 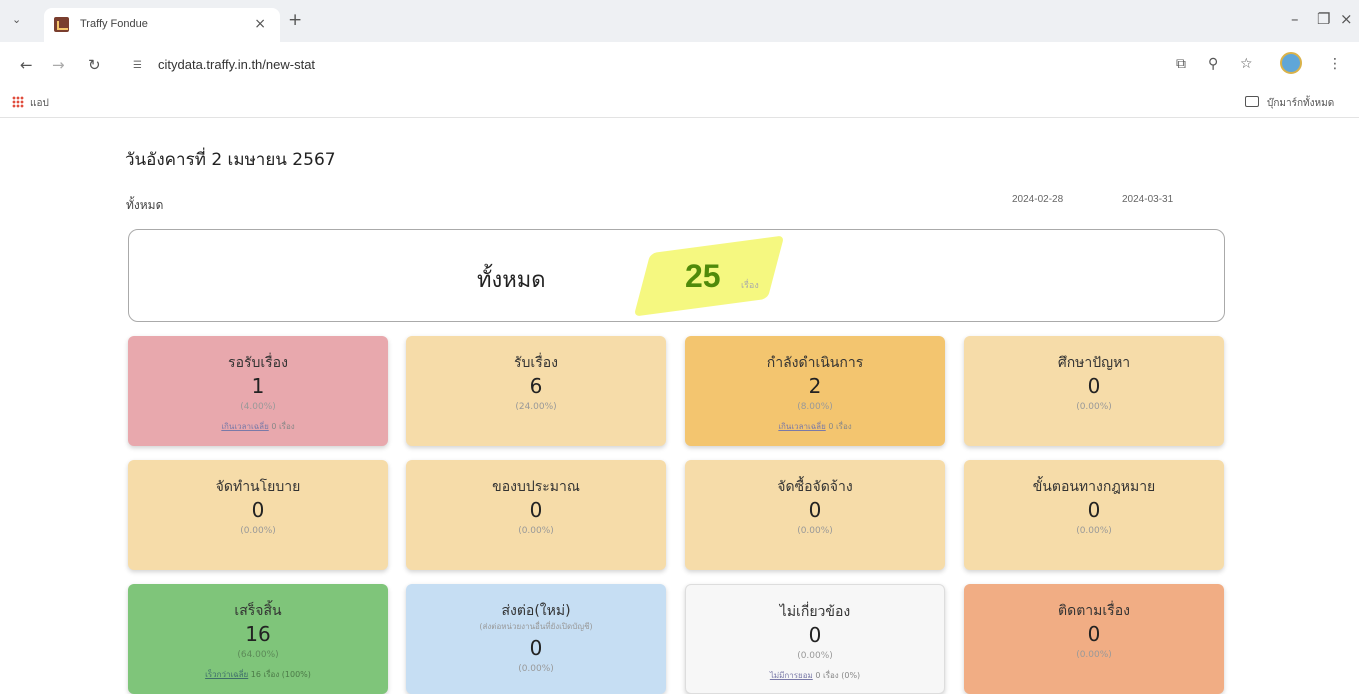 I want to click on card-percent: (64.00%), so click(x=258, y=655).